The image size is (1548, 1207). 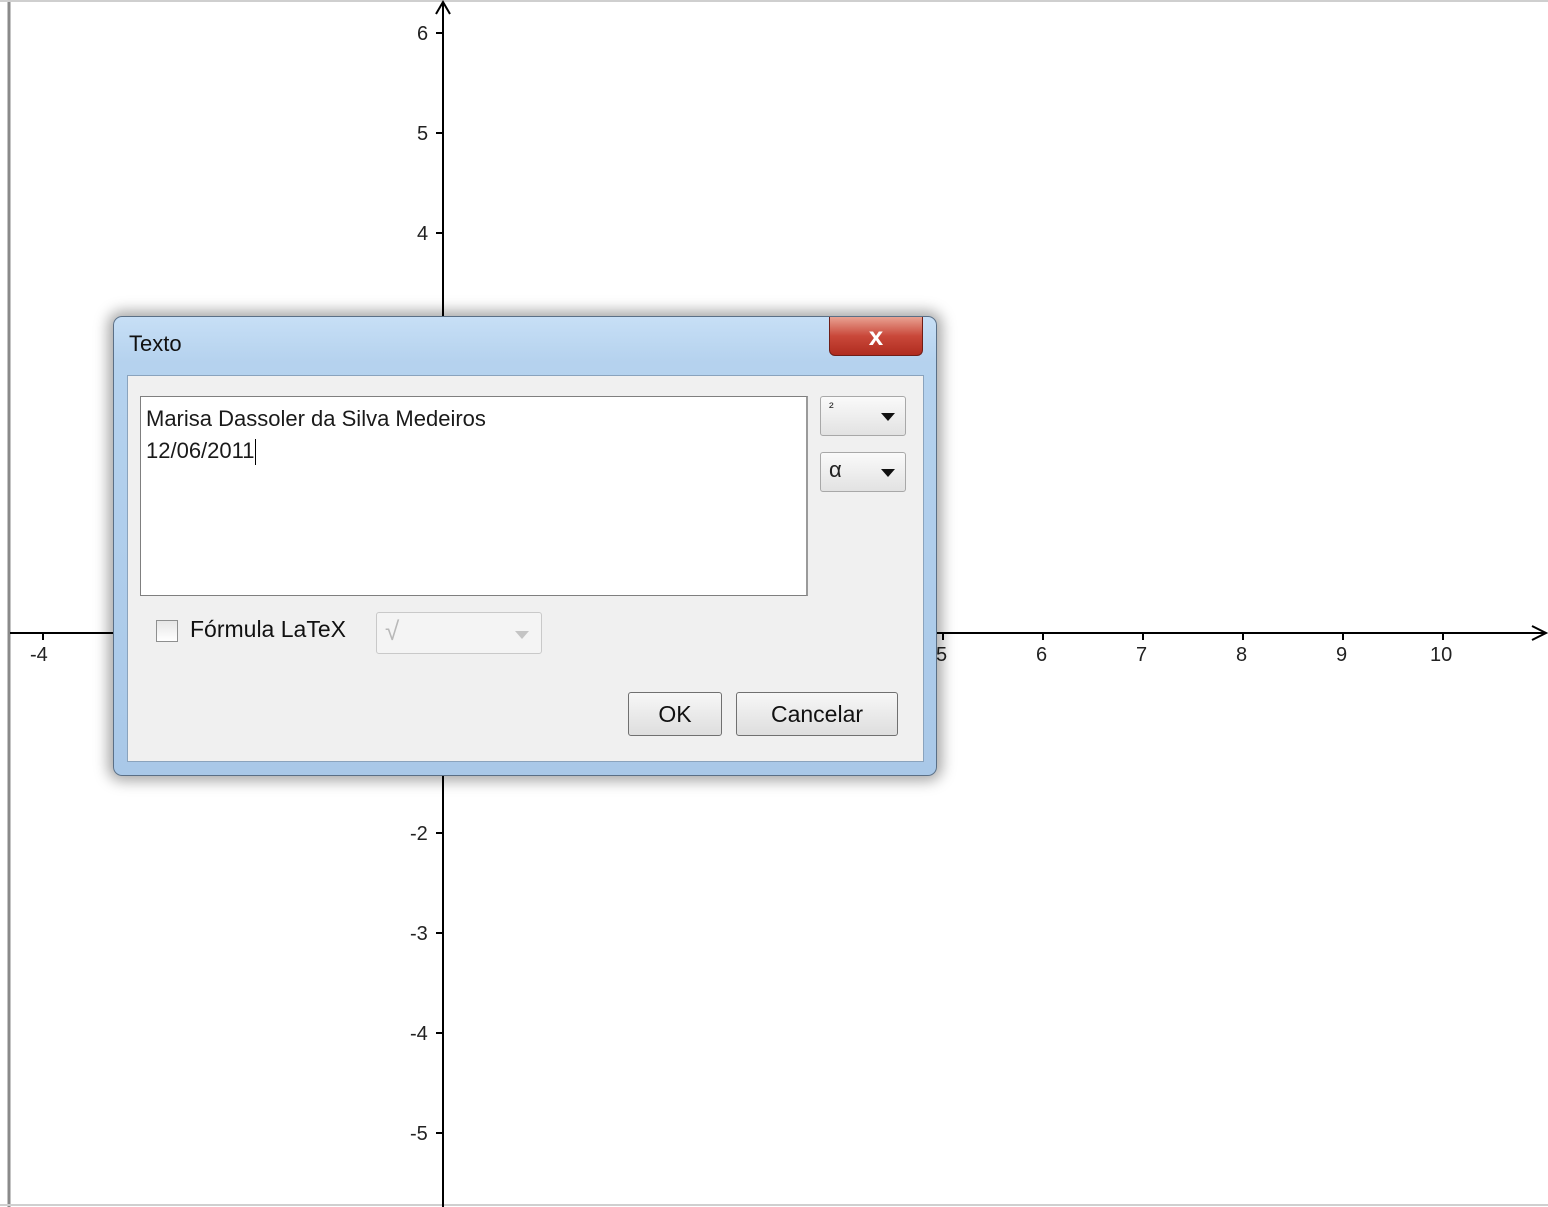 What do you see at coordinates (422, 134) in the screenshot?
I see `y-tick-label: 5` at bounding box center [422, 134].